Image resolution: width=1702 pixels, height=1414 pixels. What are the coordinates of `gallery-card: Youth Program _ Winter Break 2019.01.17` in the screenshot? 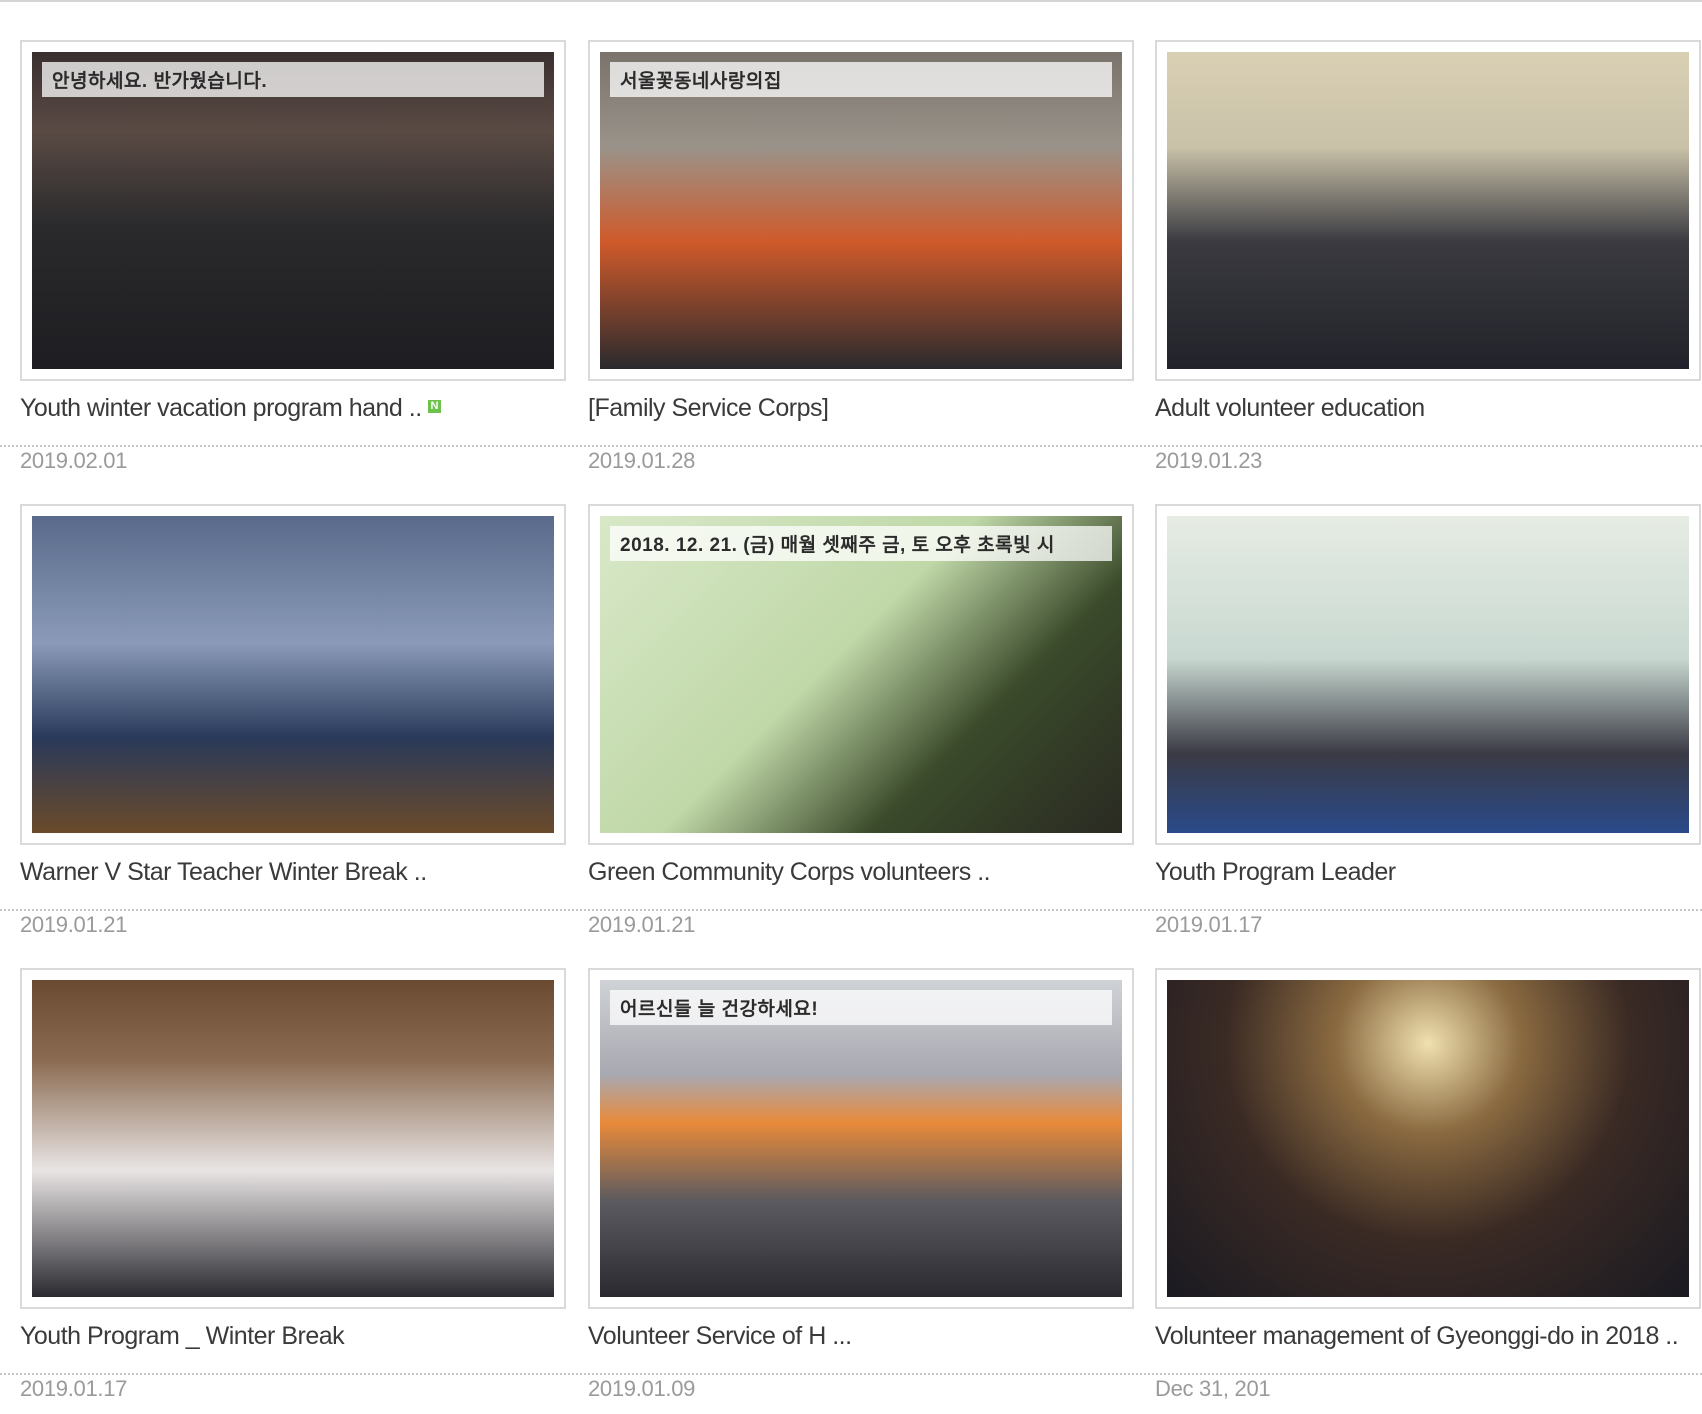 It's located at (293, 1184).